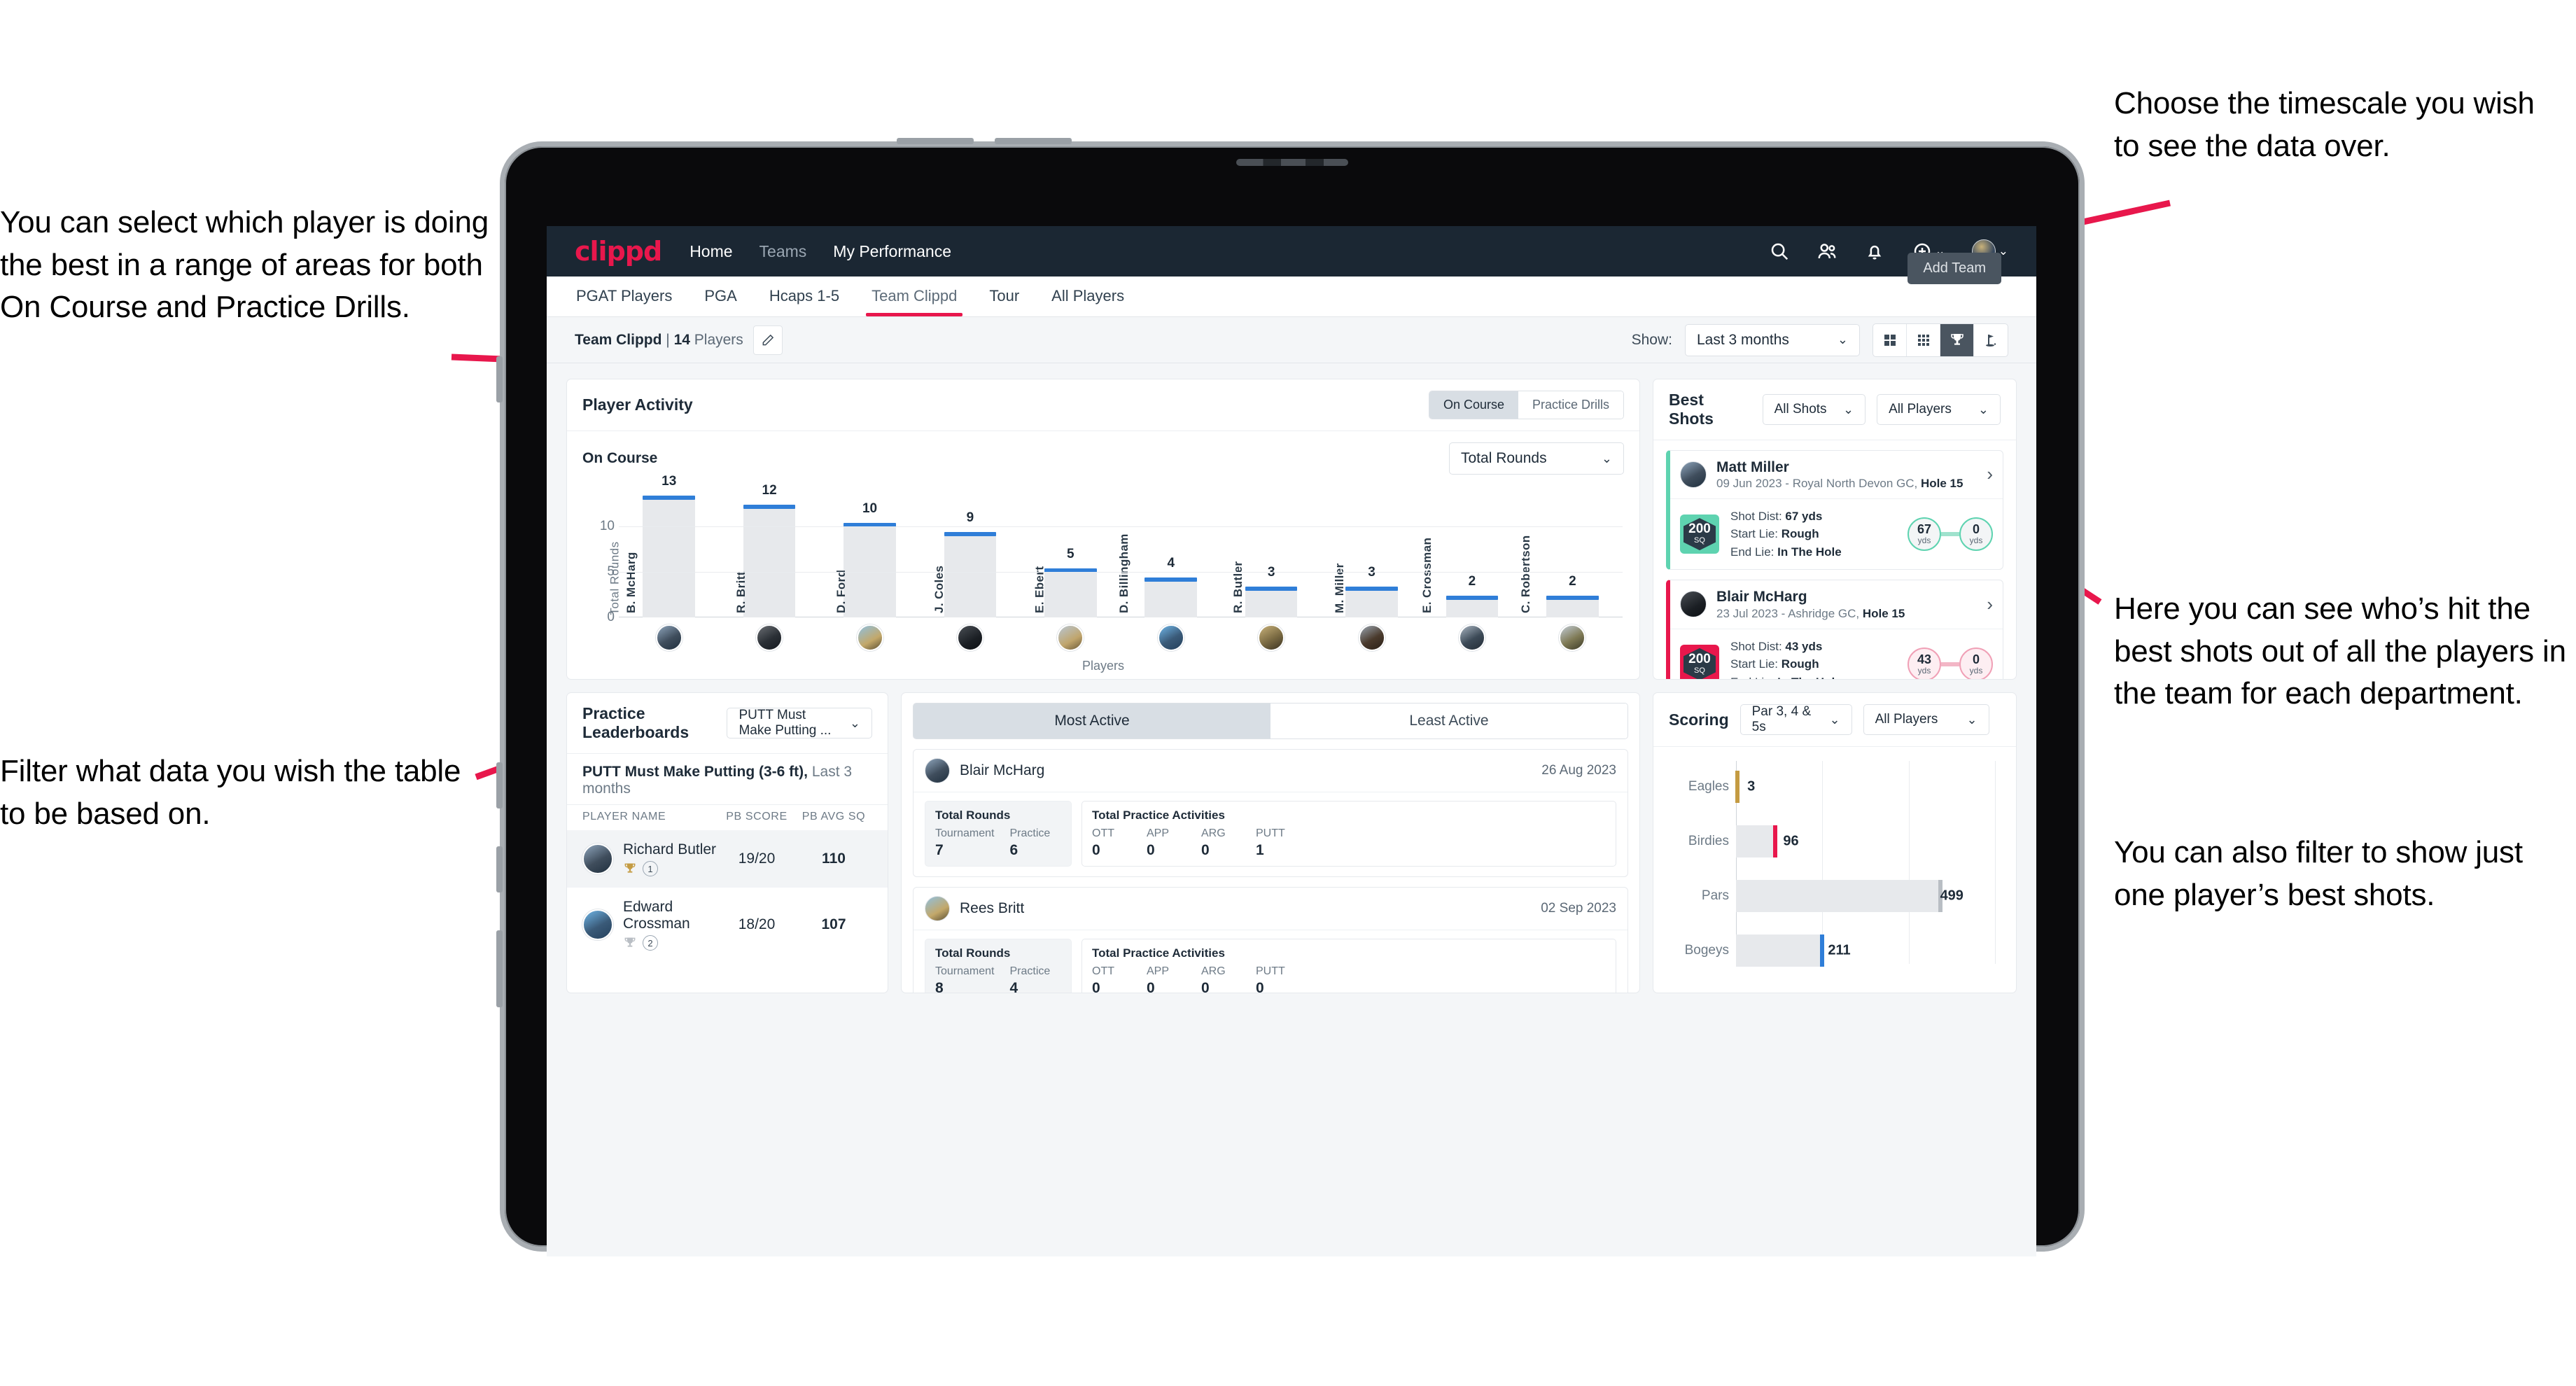  I want to click on chart-bar: E. Ebert, so click(1065, 591).